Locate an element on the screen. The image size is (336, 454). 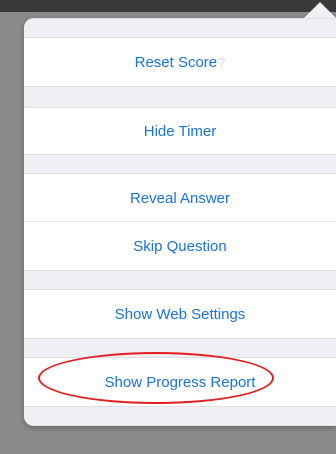
top-bar is located at coordinates (168, 6).